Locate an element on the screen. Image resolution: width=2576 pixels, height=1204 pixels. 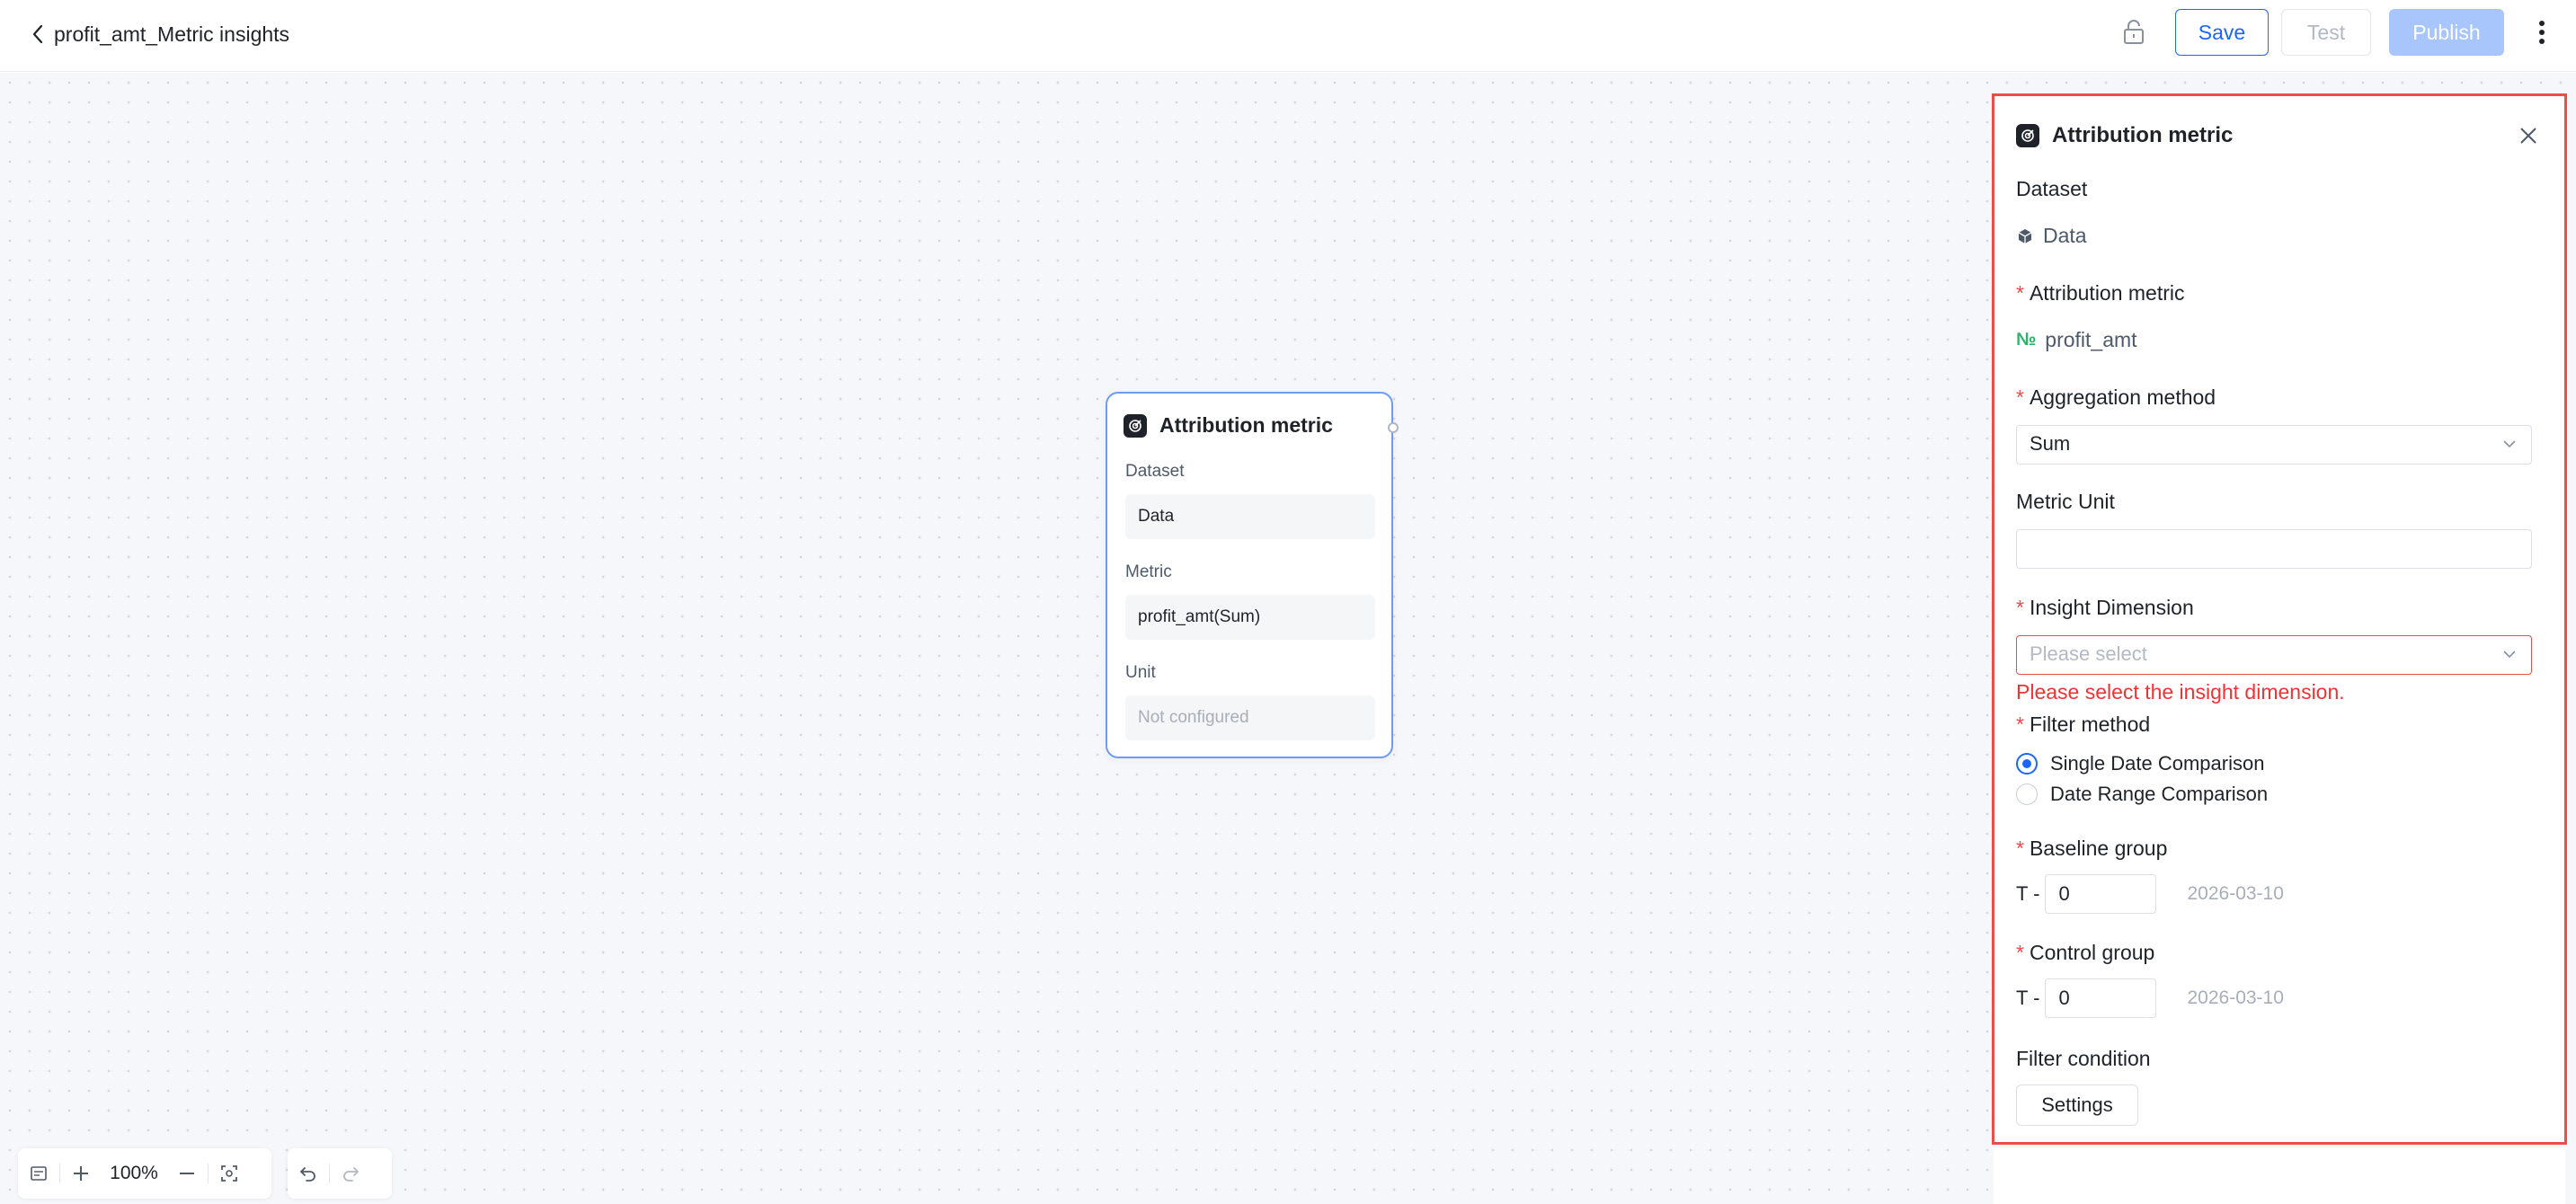
redo-button is located at coordinates (350, 1173).